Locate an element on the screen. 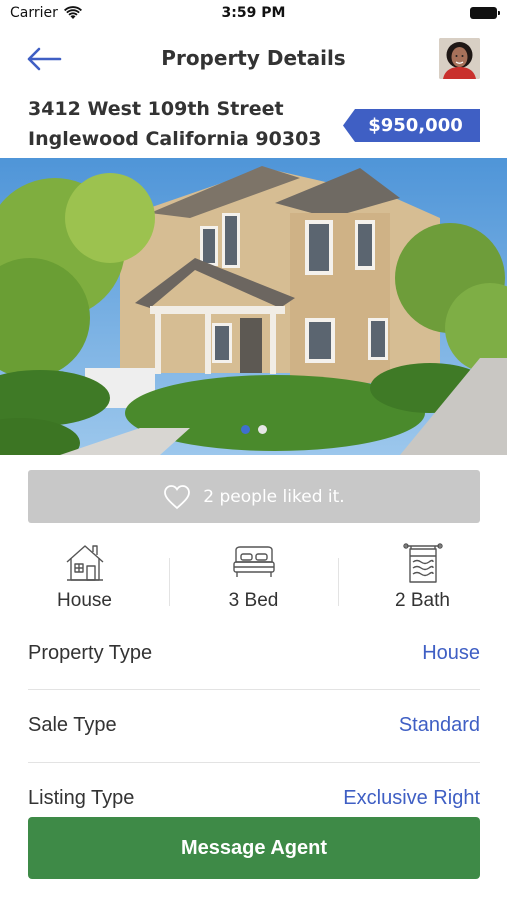 The height and width of the screenshot is (900, 507). feature-bed: 3 Bed is located at coordinates (253, 580).